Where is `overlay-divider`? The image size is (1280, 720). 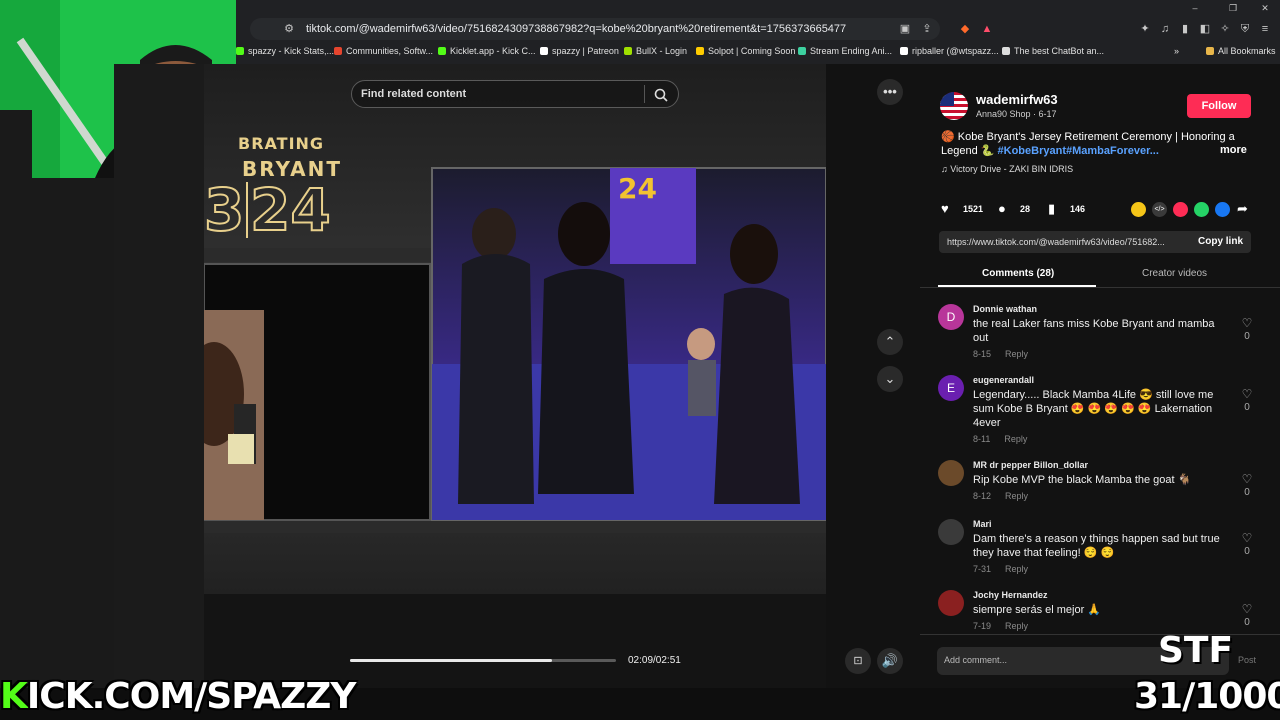
overlay-divider is located at coordinates (247, 210).